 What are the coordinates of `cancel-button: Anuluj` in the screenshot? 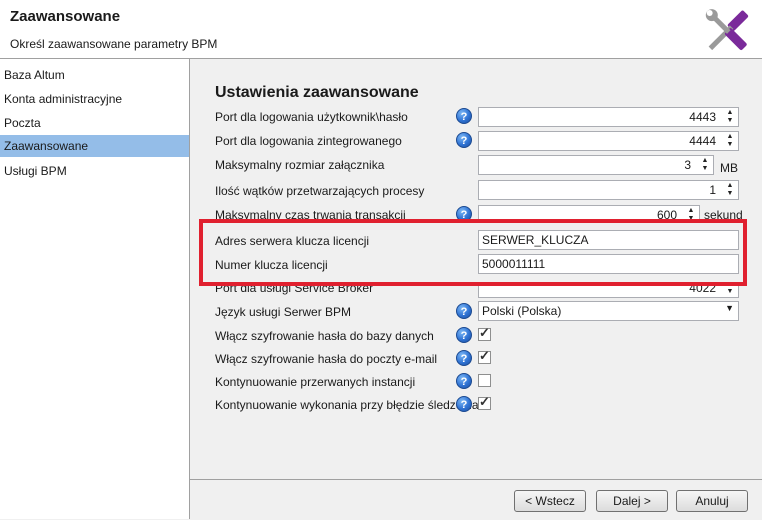 It's located at (712, 501).